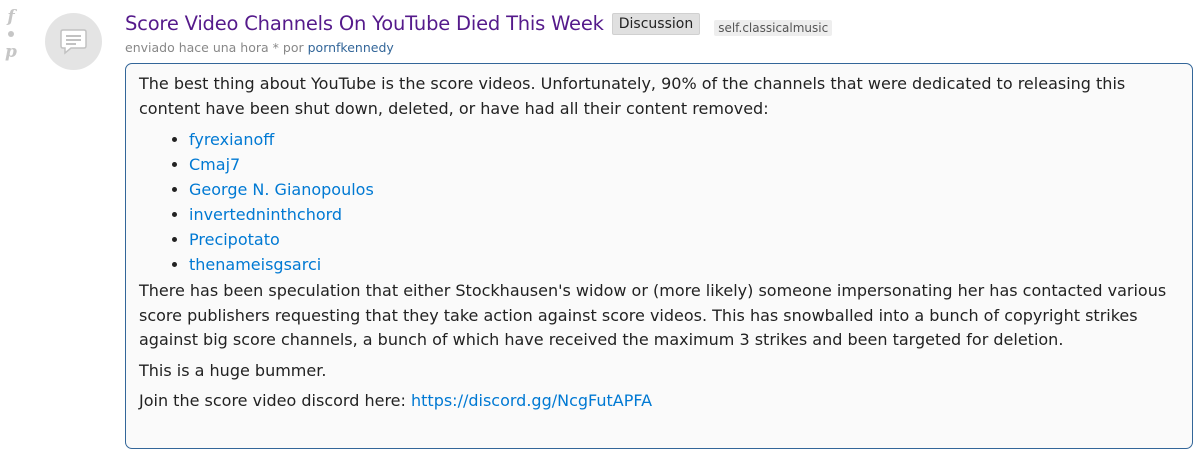 This screenshot has width=1200, height=460. Describe the element at coordinates (11, 52) in the screenshot. I see `downvote-arrow-icon: p` at that location.